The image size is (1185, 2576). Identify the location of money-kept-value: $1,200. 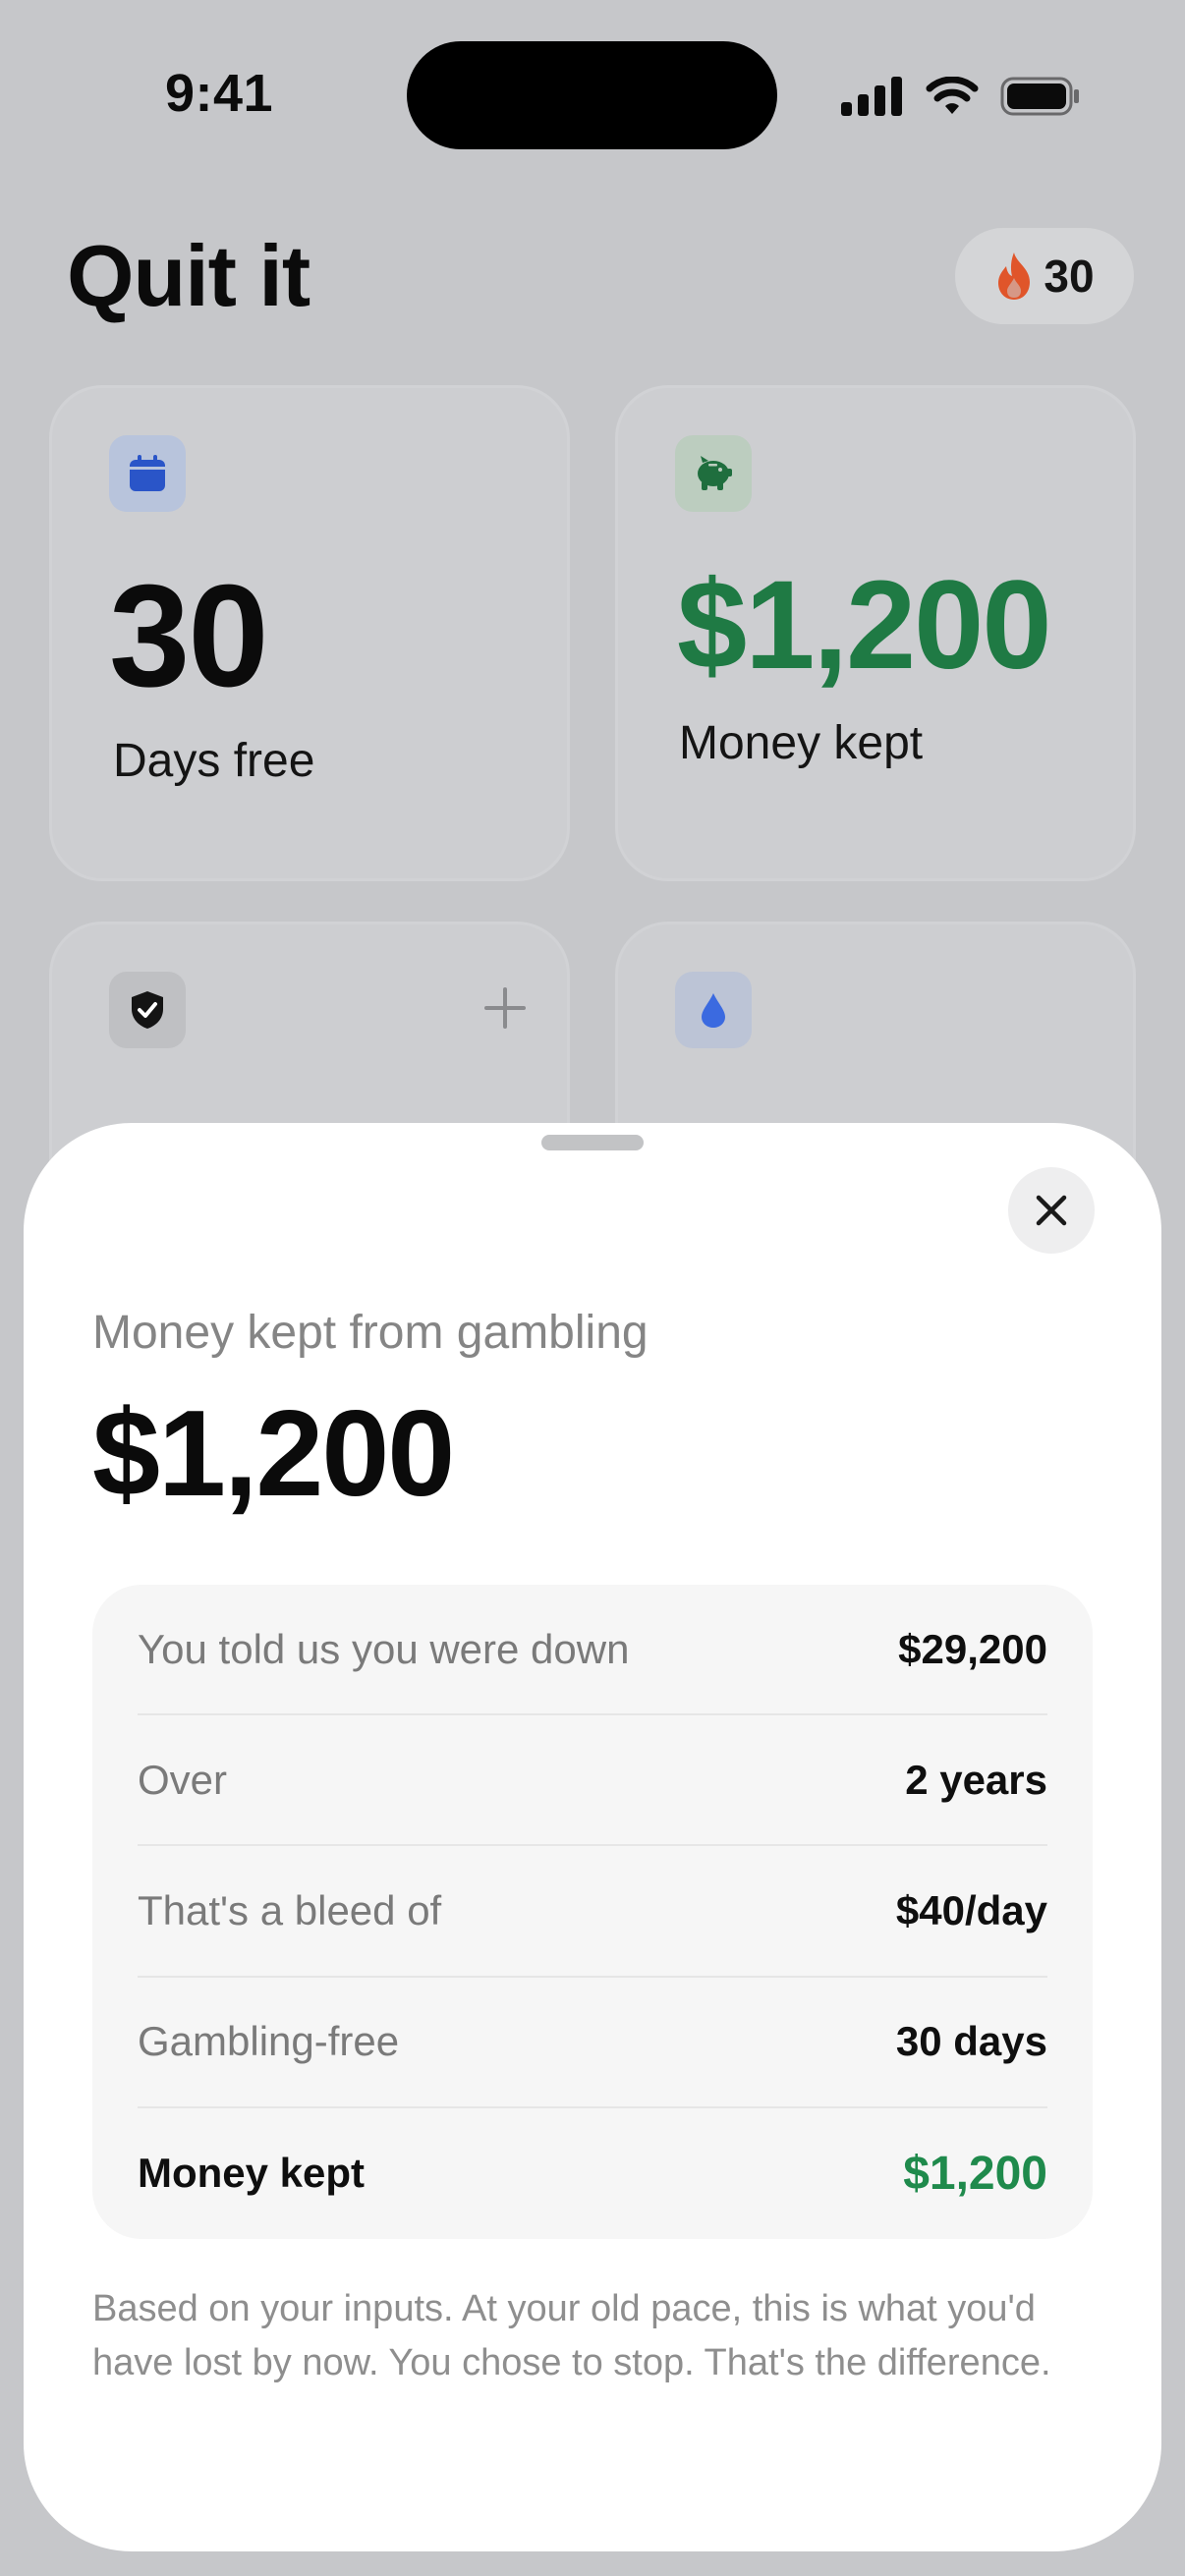
(864, 625).